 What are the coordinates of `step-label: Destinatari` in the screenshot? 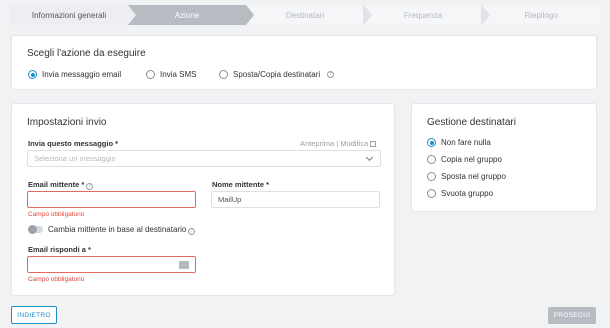 It's located at (305, 15).